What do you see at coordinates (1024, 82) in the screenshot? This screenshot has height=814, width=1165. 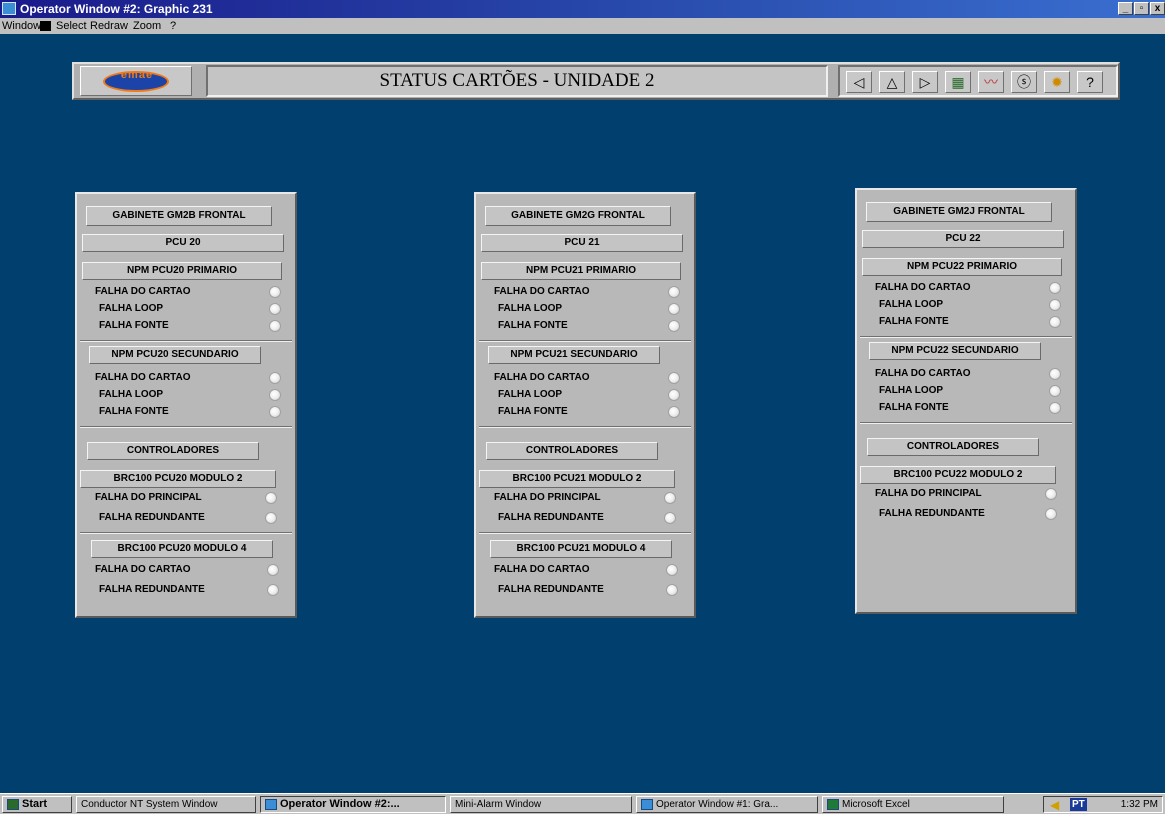 I see `refresh-icon: ⓢ` at bounding box center [1024, 82].